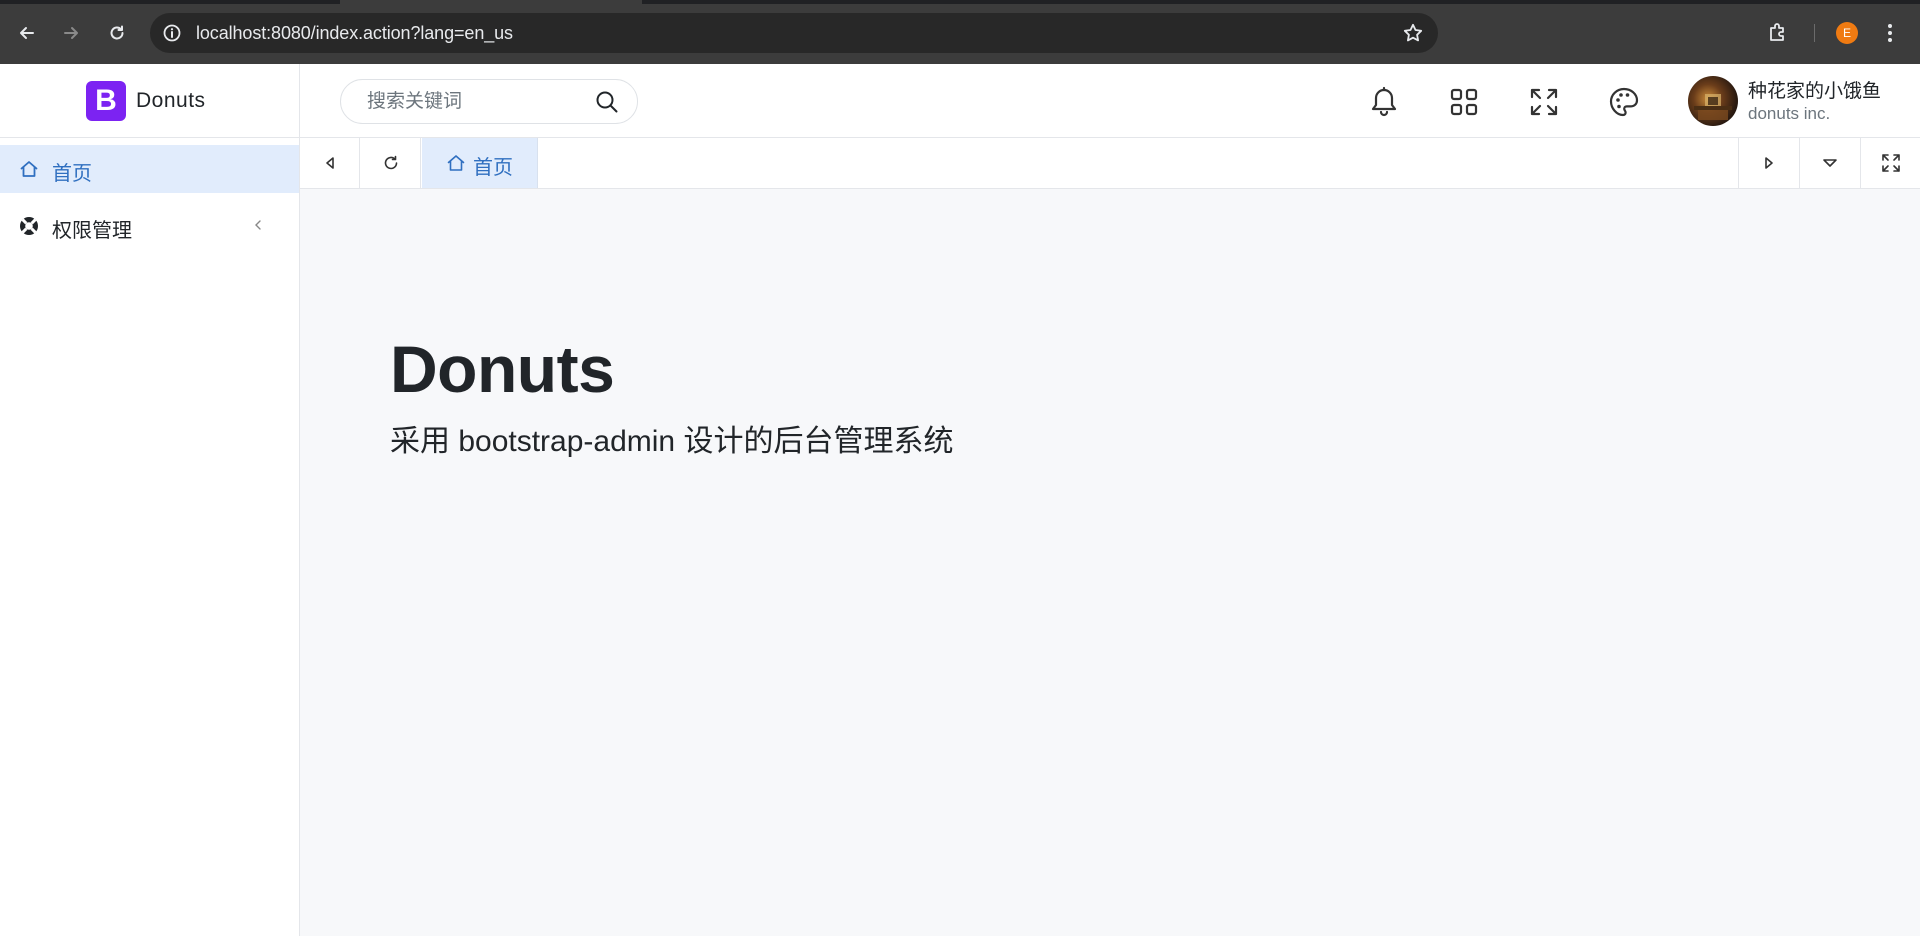 Image resolution: width=1920 pixels, height=936 pixels. What do you see at coordinates (354, 33) in the screenshot?
I see `url-text: localhost:8080/index.action?lang=en_us` at bounding box center [354, 33].